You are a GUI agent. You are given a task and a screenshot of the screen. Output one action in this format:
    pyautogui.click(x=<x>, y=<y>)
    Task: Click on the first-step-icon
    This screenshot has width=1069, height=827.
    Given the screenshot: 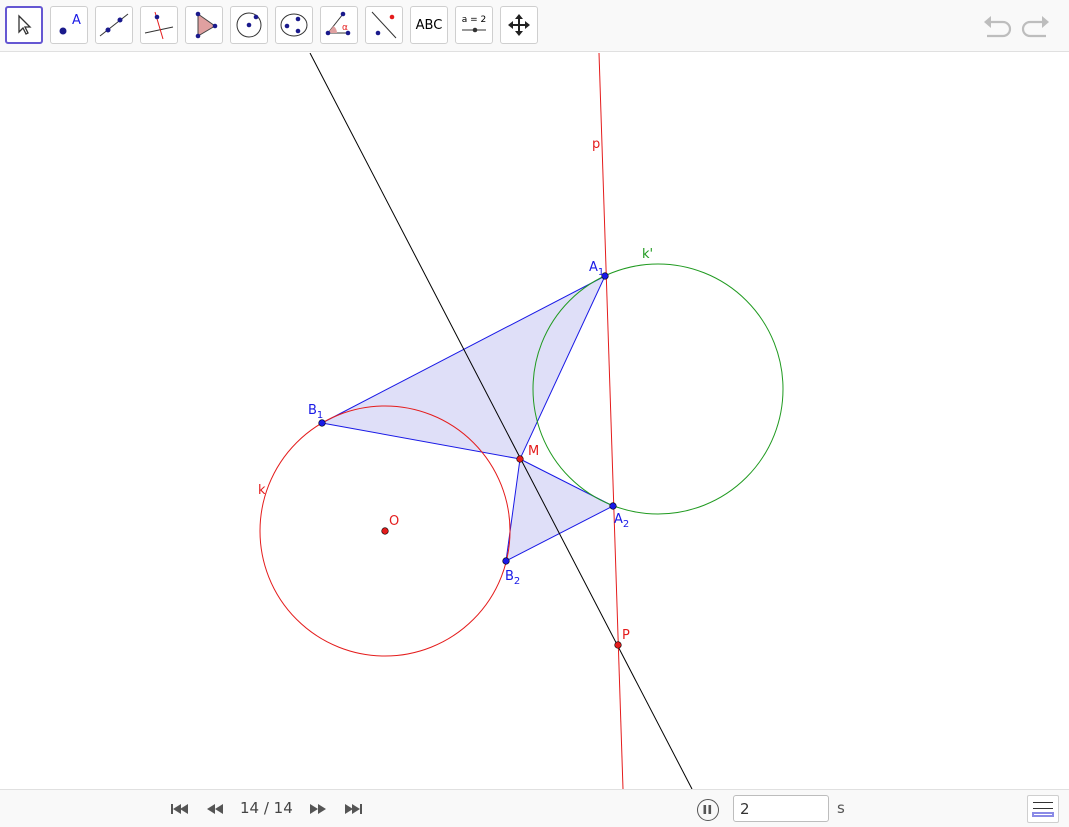 What is the action you would take?
    pyautogui.click(x=179, y=809)
    